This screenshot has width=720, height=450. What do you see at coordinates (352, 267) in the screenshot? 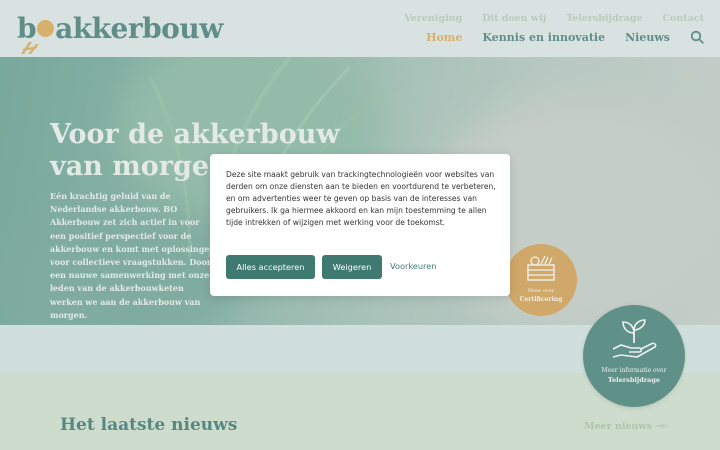
I see `decline-button: Weigeren` at bounding box center [352, 267].